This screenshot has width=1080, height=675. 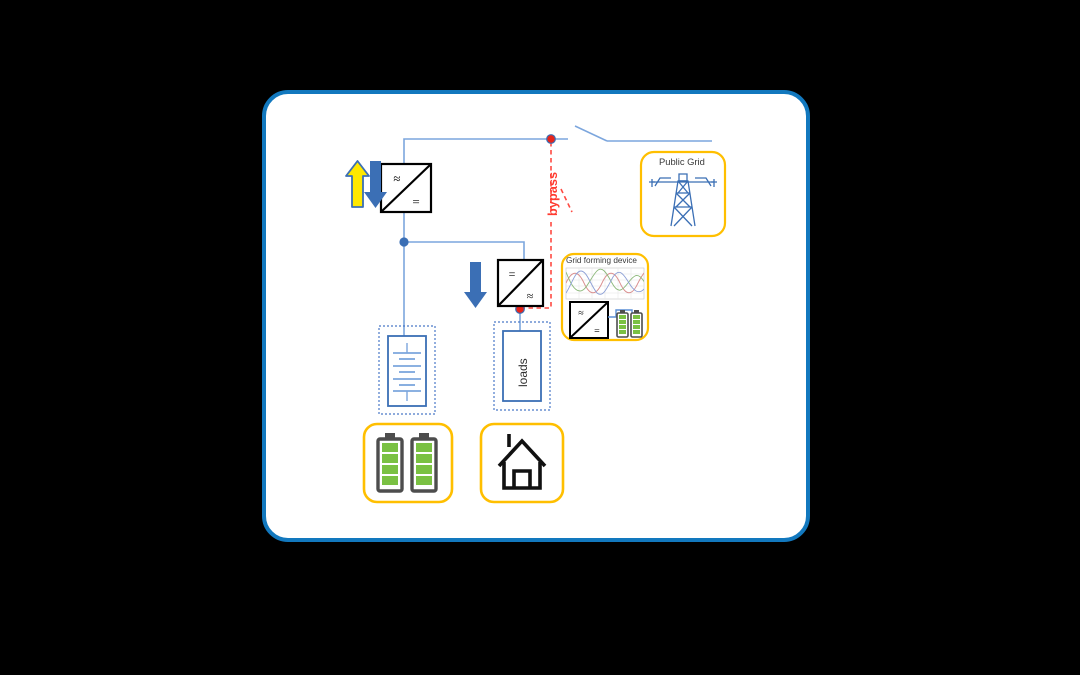 What do you see at coordinates (407, 370) in the screenshot?
I see `battery-source` at bounding box center [407, 370].